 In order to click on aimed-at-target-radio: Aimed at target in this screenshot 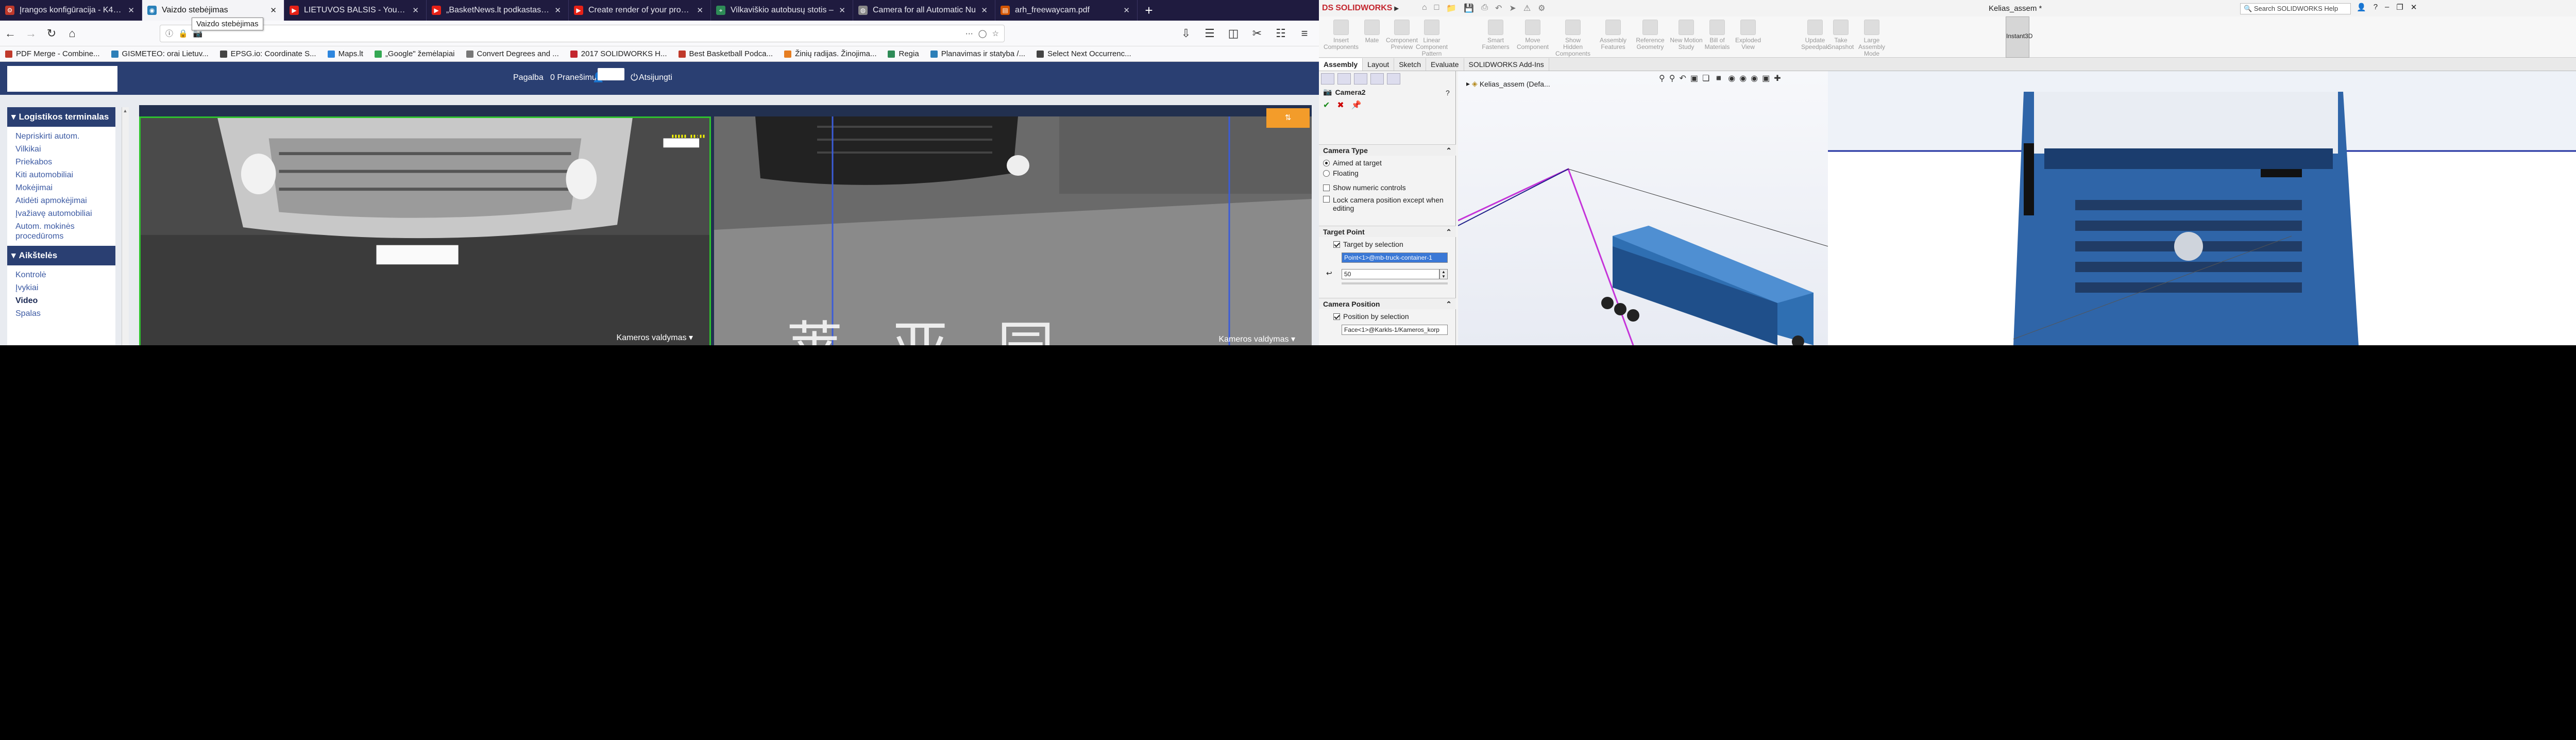, I will do `click(1352, 163)`.